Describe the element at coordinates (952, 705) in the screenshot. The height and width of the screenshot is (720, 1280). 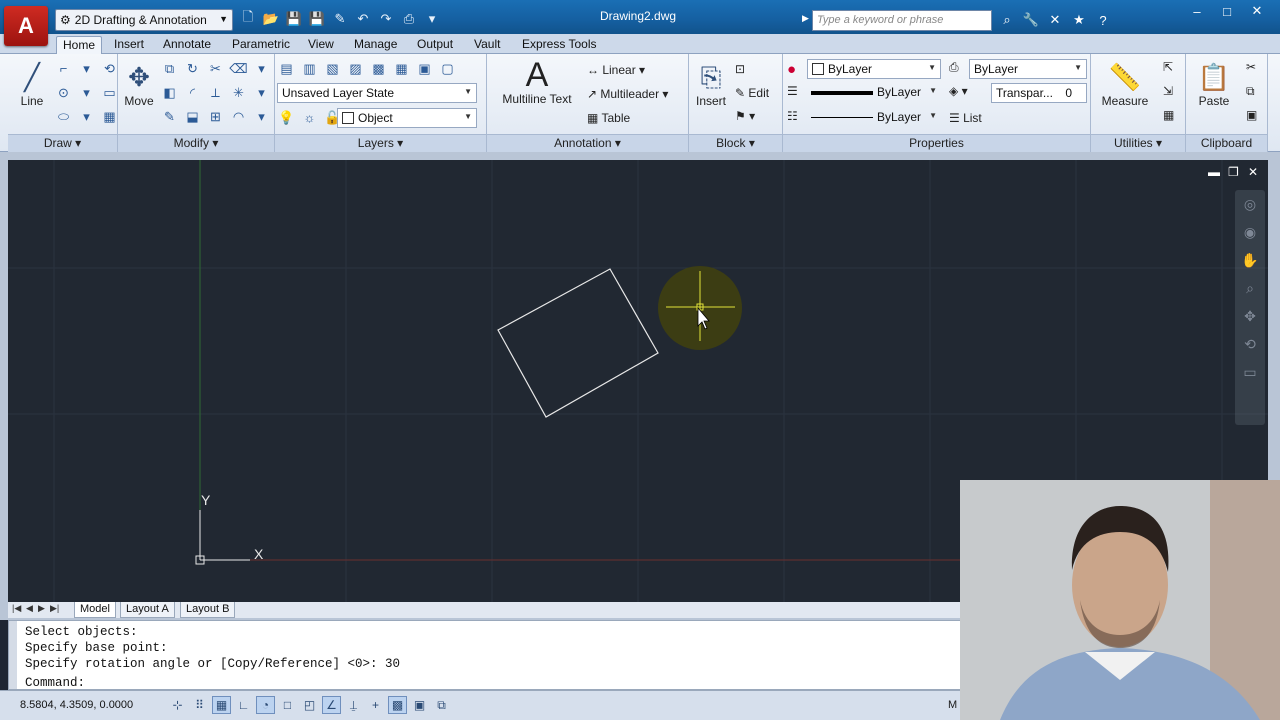
I see `model-space-toggle: M` at that location.